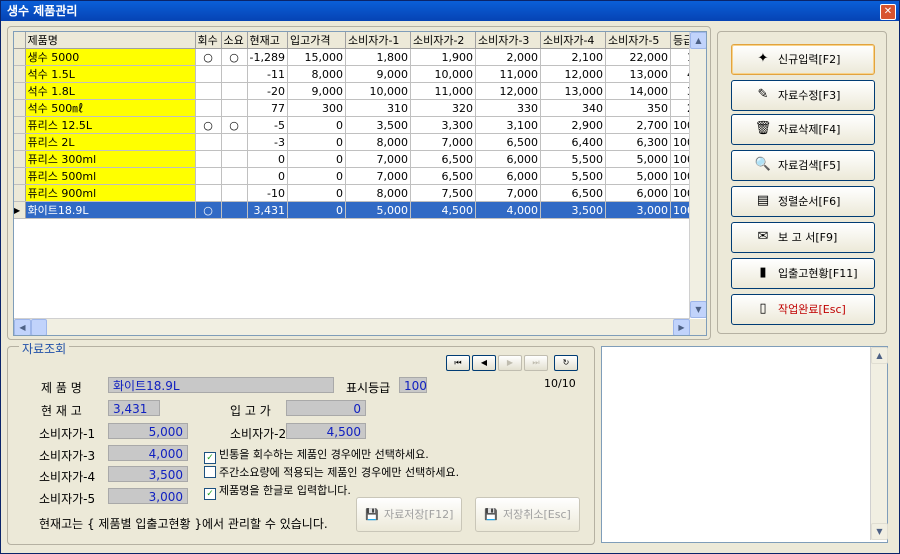  Describe the element at coordinates (638, 74) in the screenshot. I see `table-cell: 13,000` at that location.